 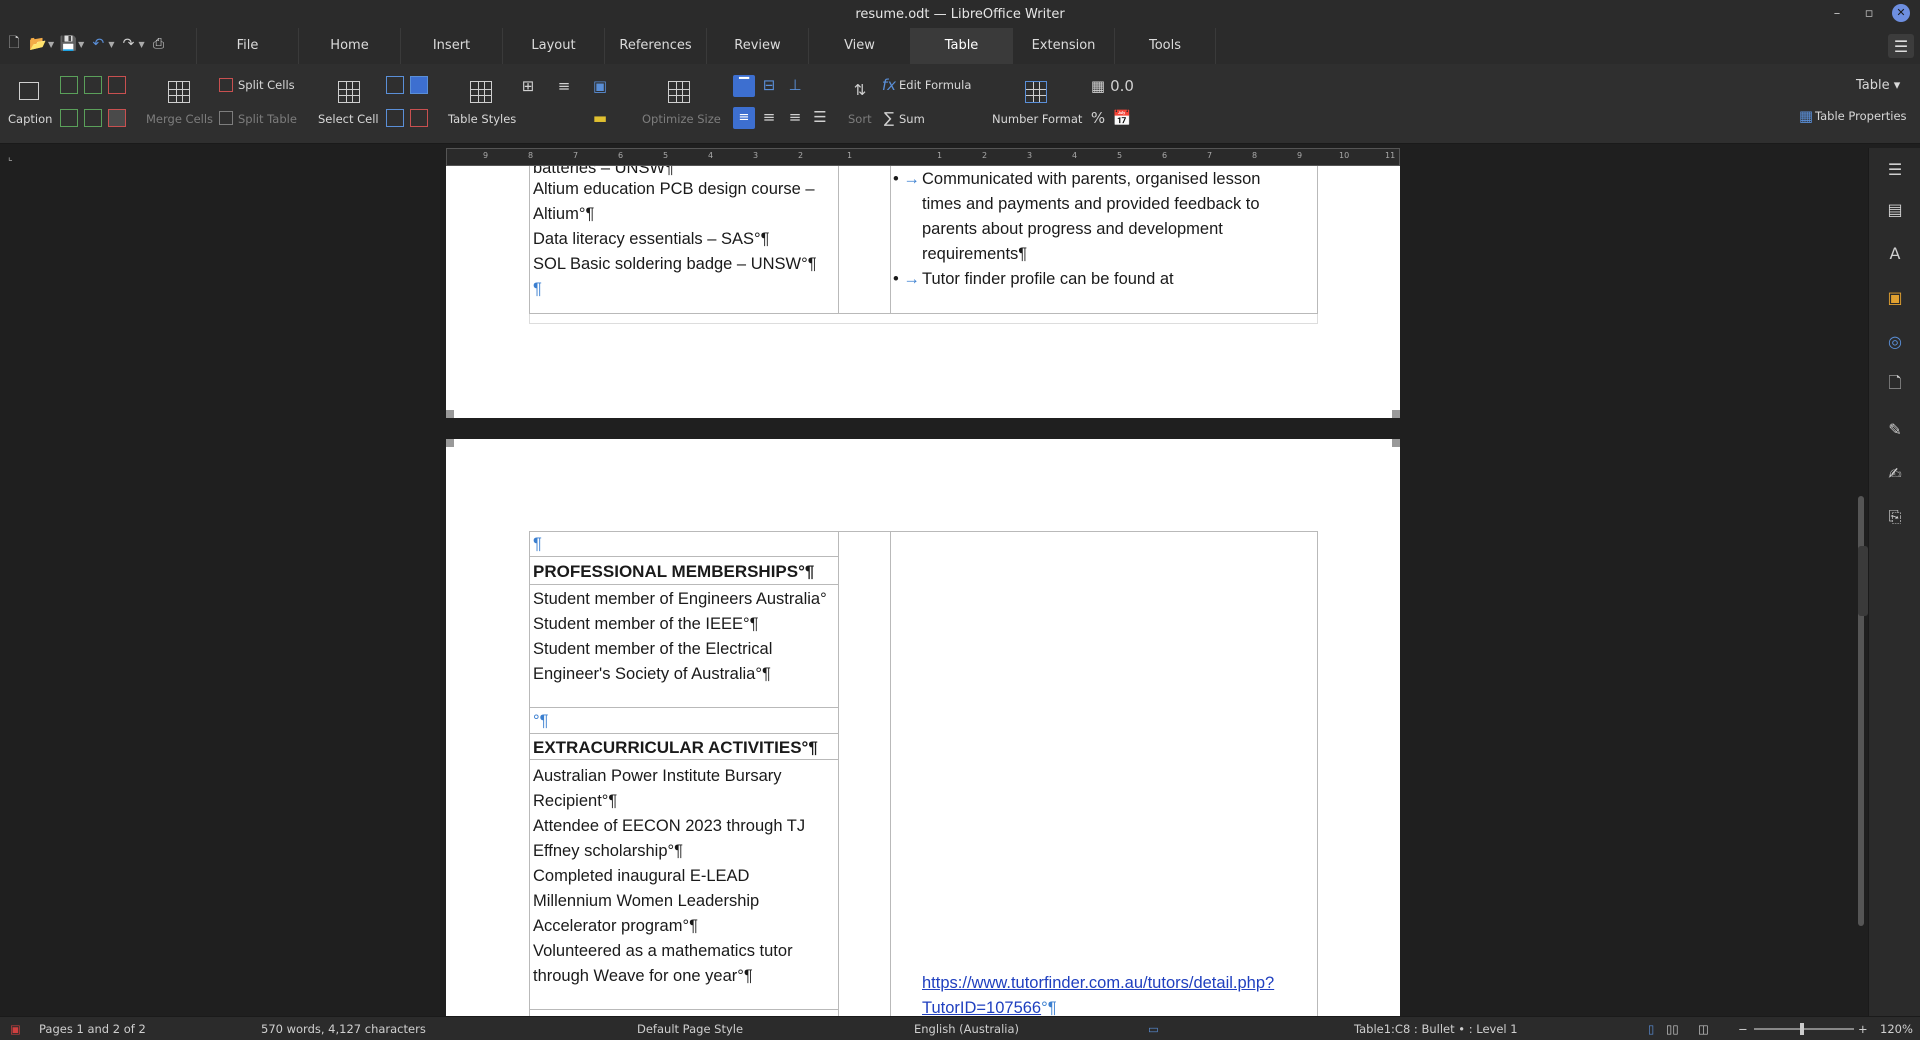 What do you see at coordinates (860, 119) in the screenshot?
I see `sort-button: Sort` at bounding box center [860, 119].